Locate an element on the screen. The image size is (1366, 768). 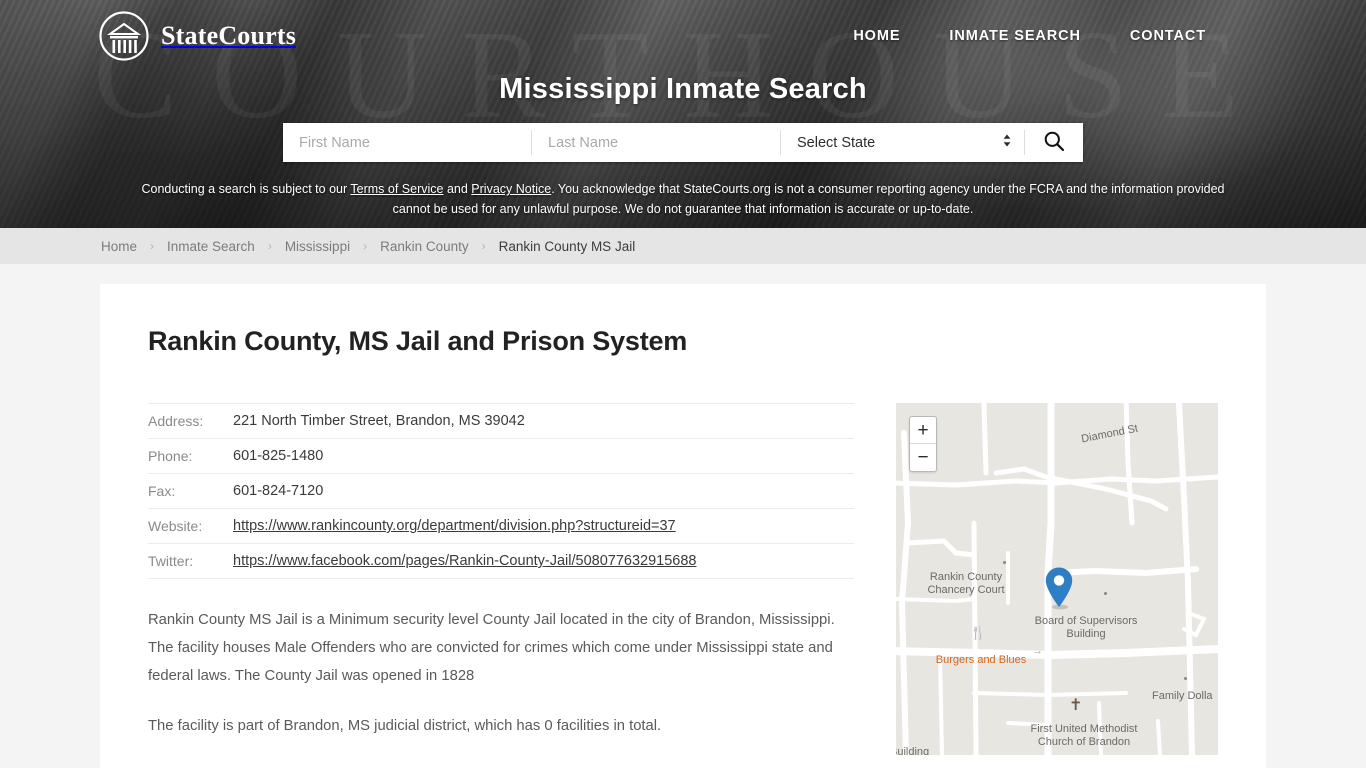
breadcrumb-item-mississippi: Mississippi is located at coordinates (317, 246).